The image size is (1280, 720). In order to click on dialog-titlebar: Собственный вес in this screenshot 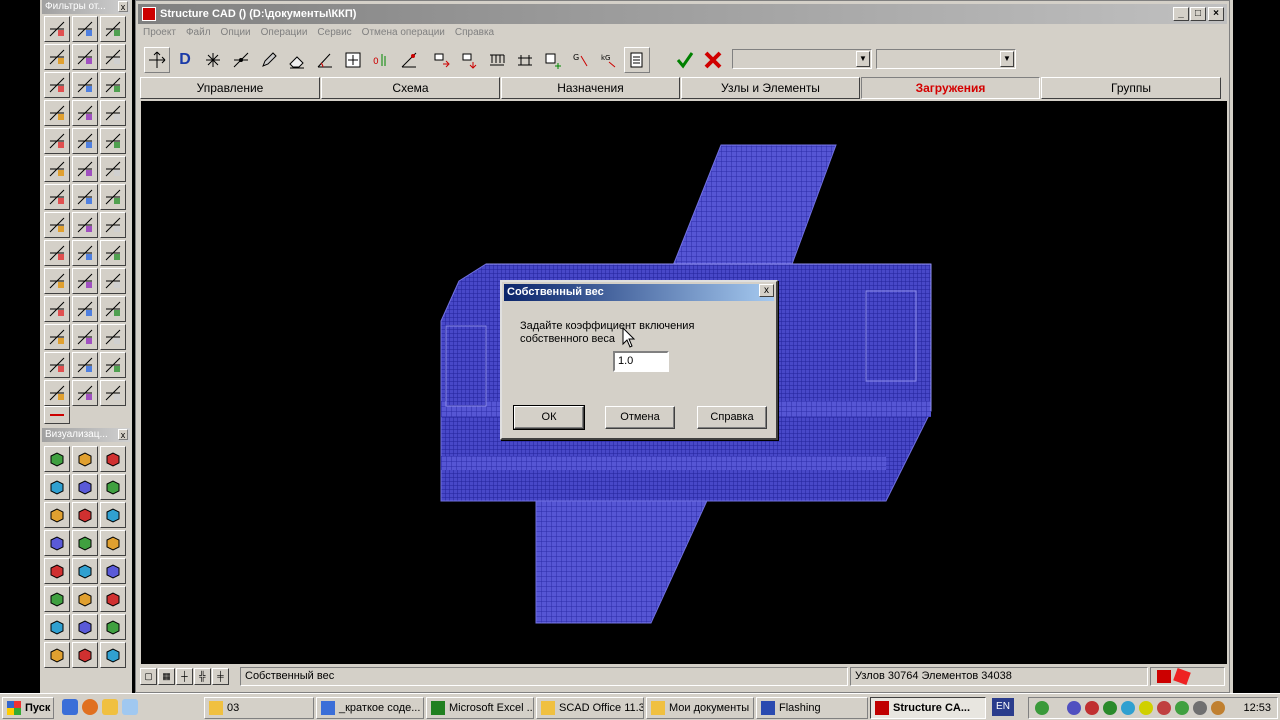, I will do `click(639, 292)`.